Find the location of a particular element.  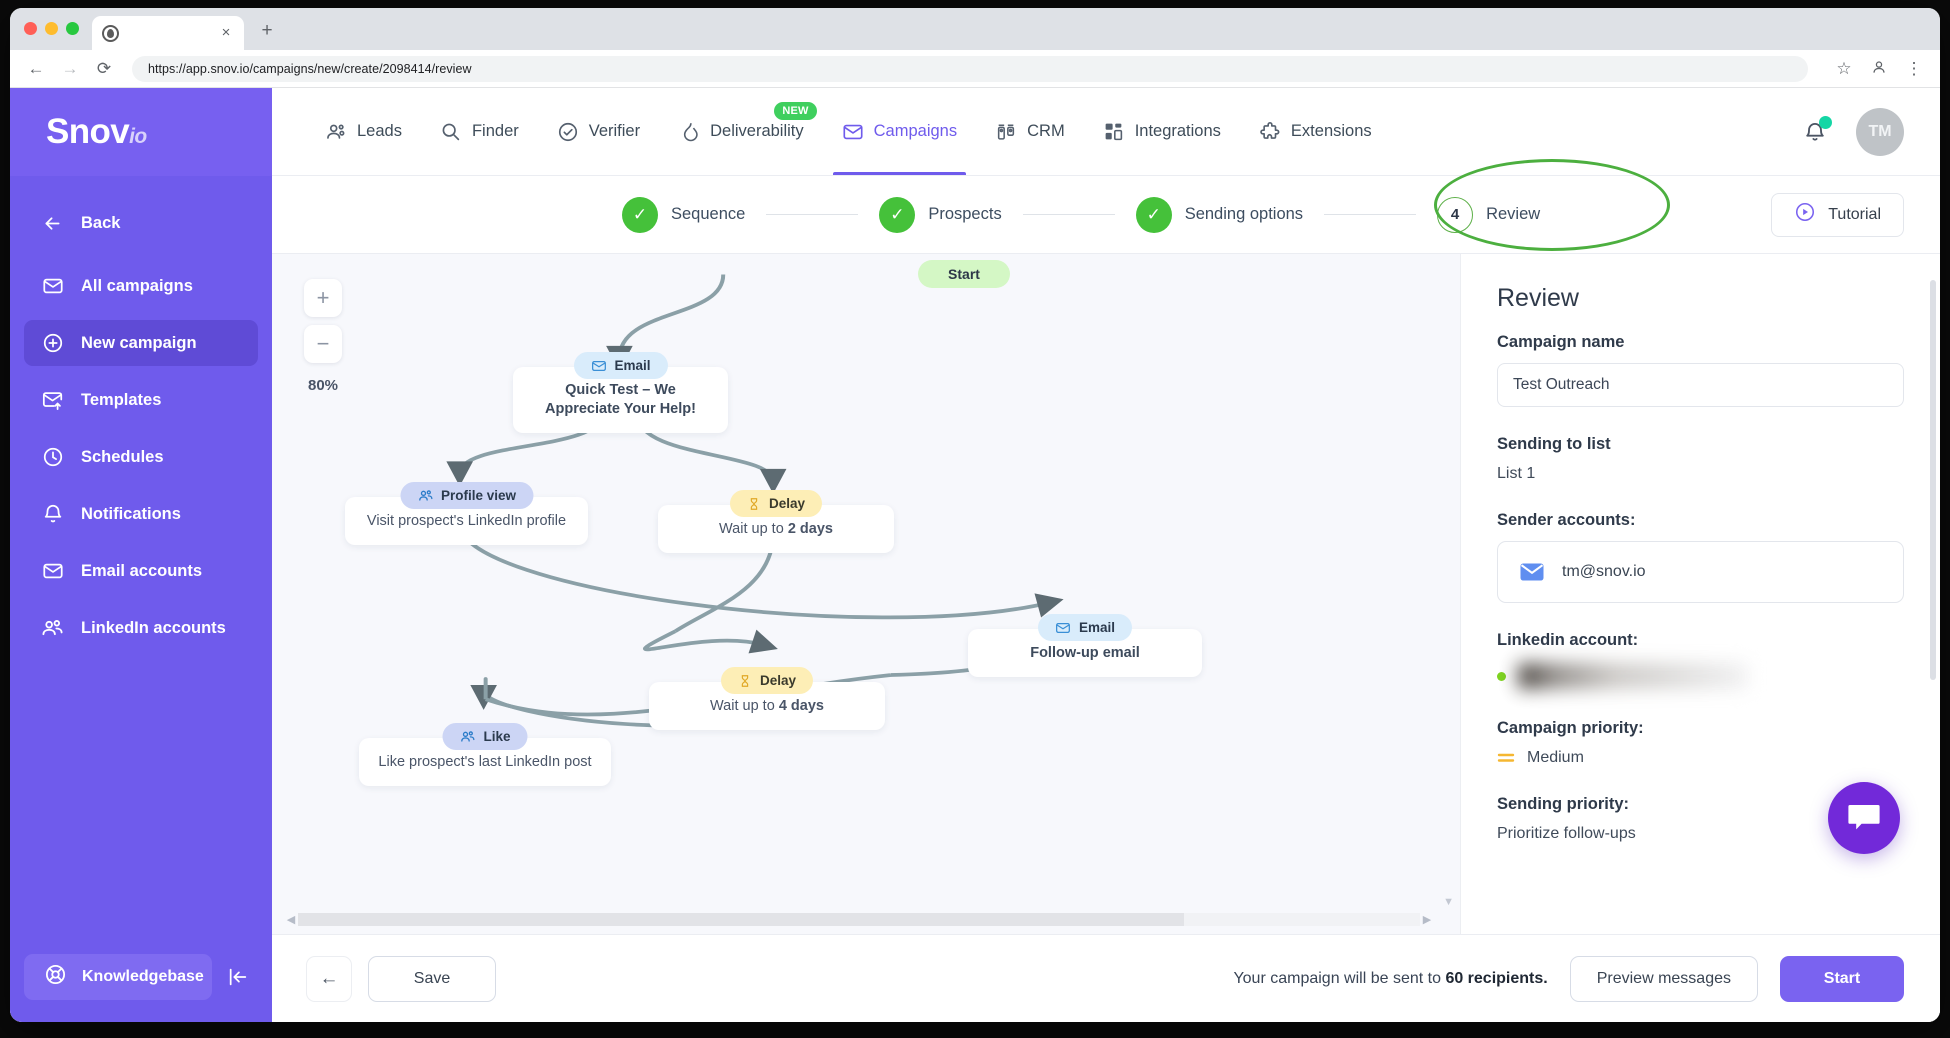

node-title-emphasis: 2 days is located at coordinates (810, 528).